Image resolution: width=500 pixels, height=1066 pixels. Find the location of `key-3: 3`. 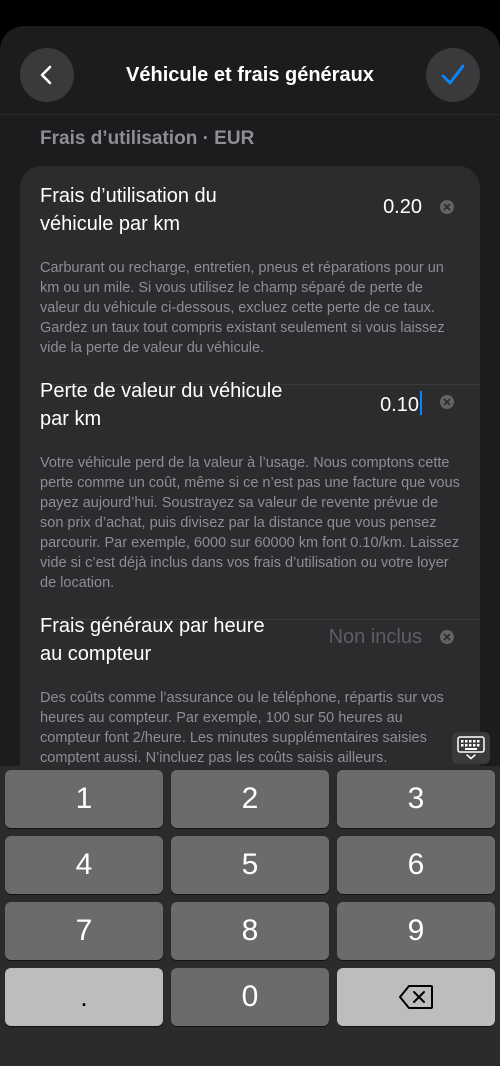

key-3: 3 is located at coordinates (416, 799).